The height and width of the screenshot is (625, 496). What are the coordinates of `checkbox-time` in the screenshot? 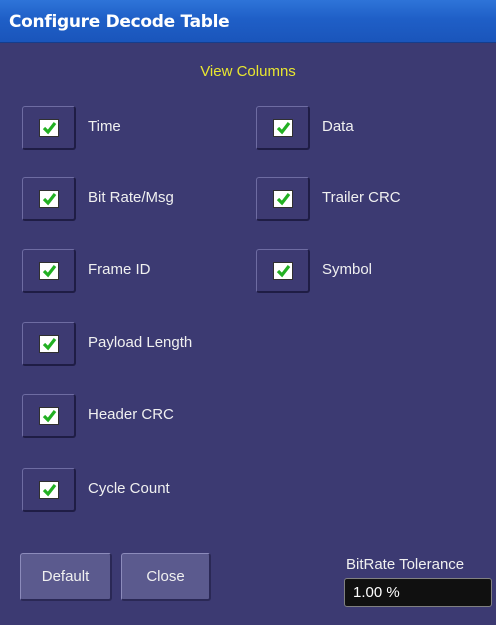 It's located at (49, 128).